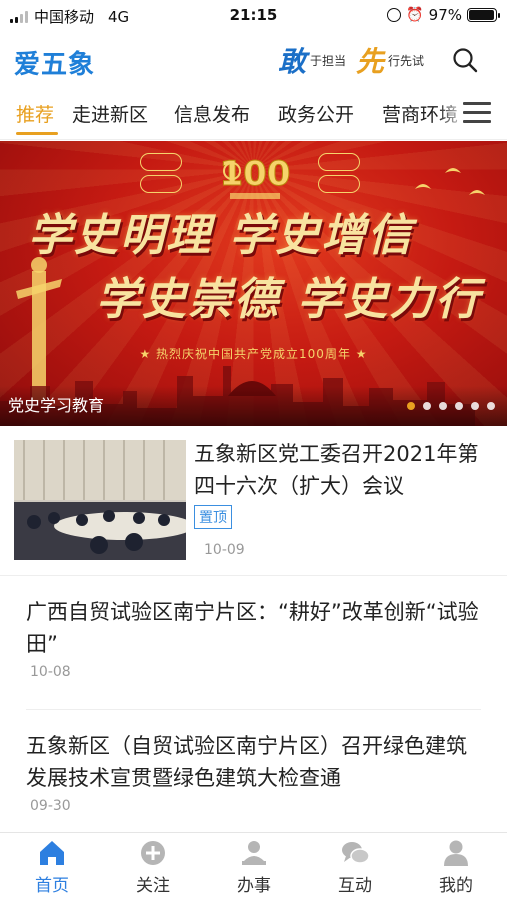 The width and height of the screenshot is (507, 900). Describe the element at coordinates (50, 672) in the screenshot. I see `news-date: 10-08` at that location.